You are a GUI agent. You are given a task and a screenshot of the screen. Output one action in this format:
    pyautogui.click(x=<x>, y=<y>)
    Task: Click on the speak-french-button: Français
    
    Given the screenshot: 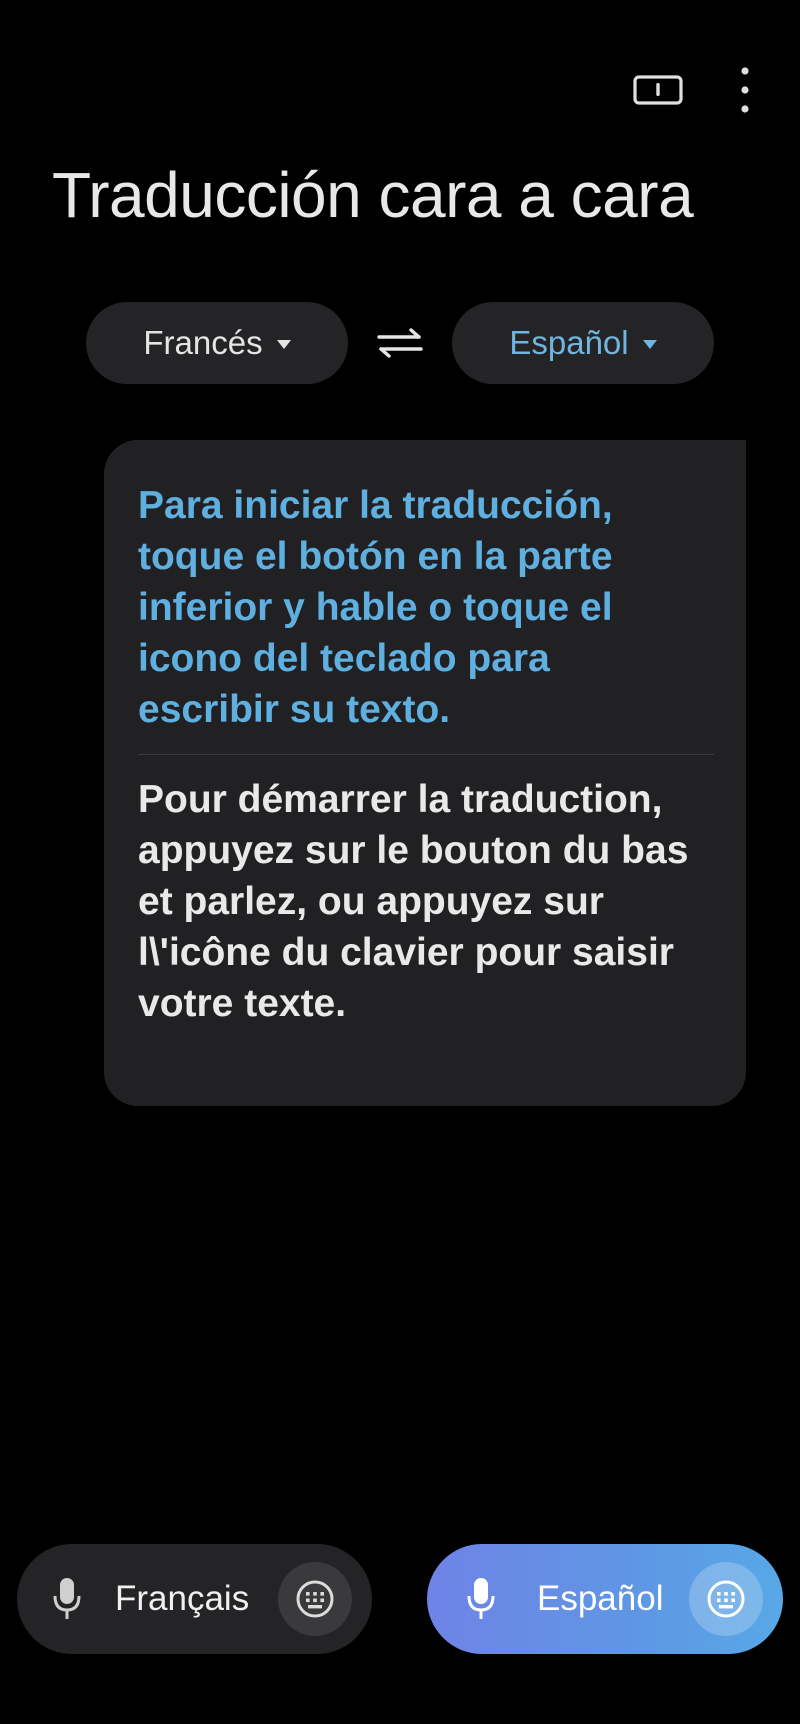 What is the action you would take?
    pyautogui.click(x=194, y=1599)
    